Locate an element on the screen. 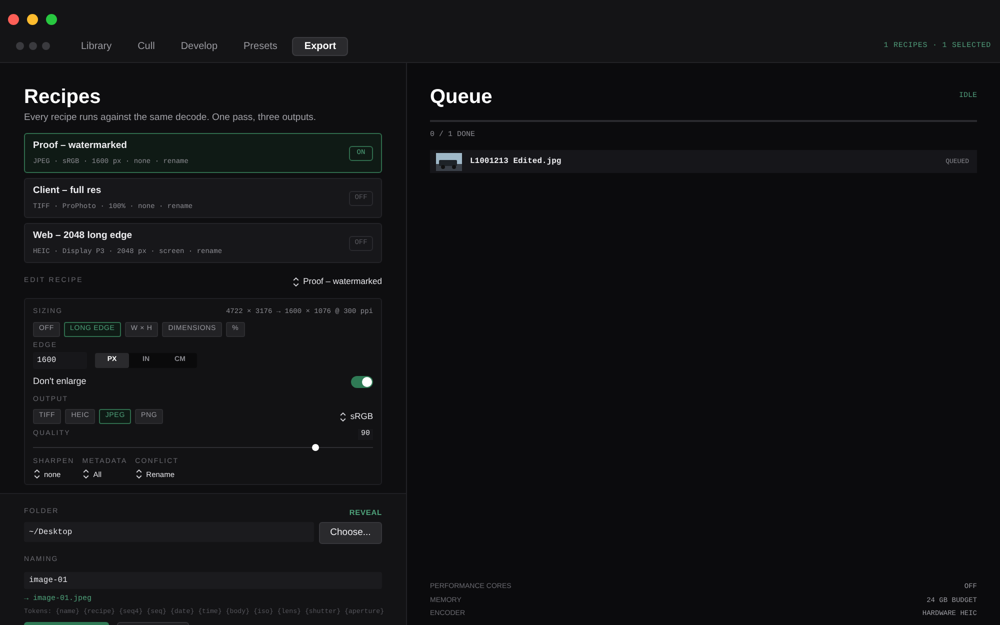 Image resolution: width=1000 pixels, height=625 pixels. tab: Develop is located at coordinates (199, 46).